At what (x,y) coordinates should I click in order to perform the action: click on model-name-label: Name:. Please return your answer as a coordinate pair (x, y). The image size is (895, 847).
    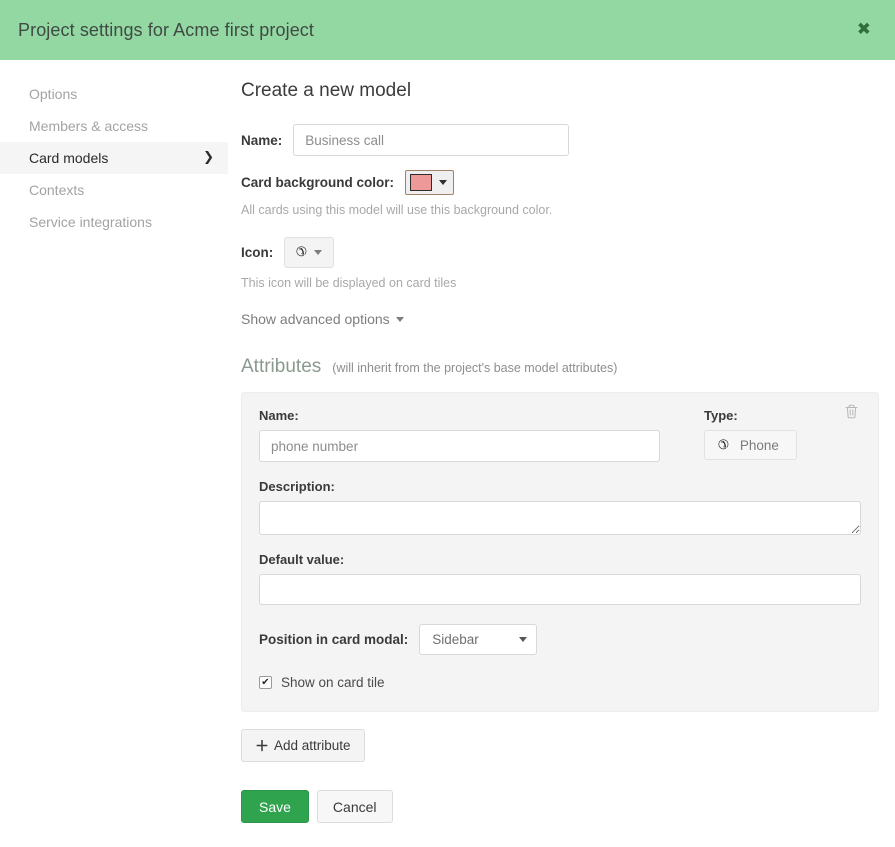
    Looking at the image, I should click on (262, 140).